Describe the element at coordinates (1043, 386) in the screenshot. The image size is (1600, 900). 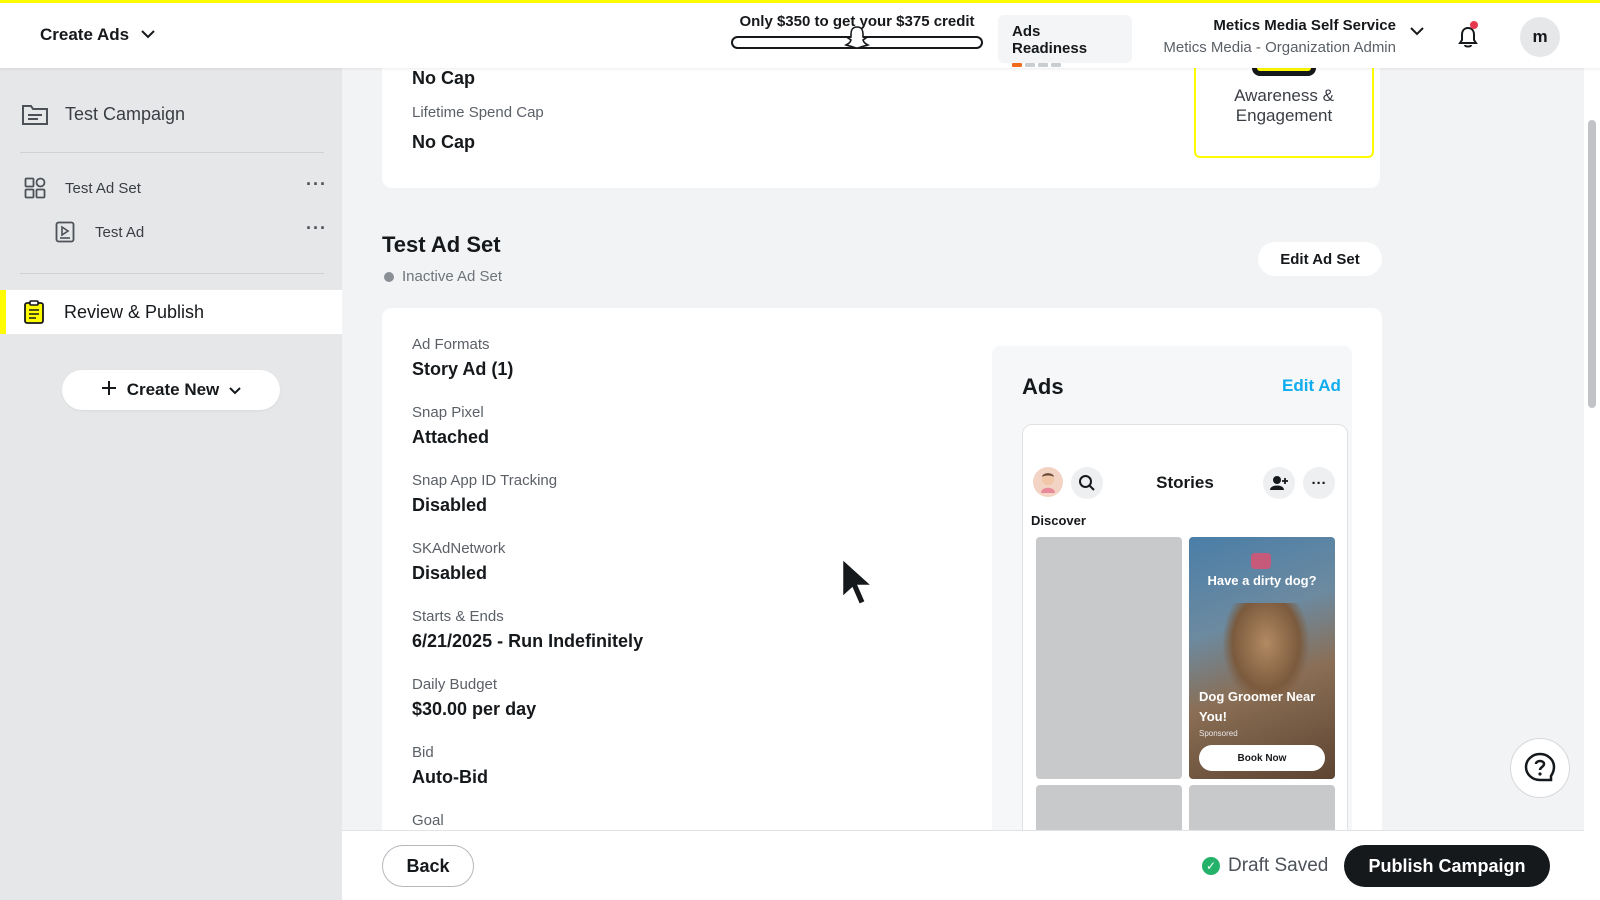
I see `ads-panel-title: Ads` at that location.